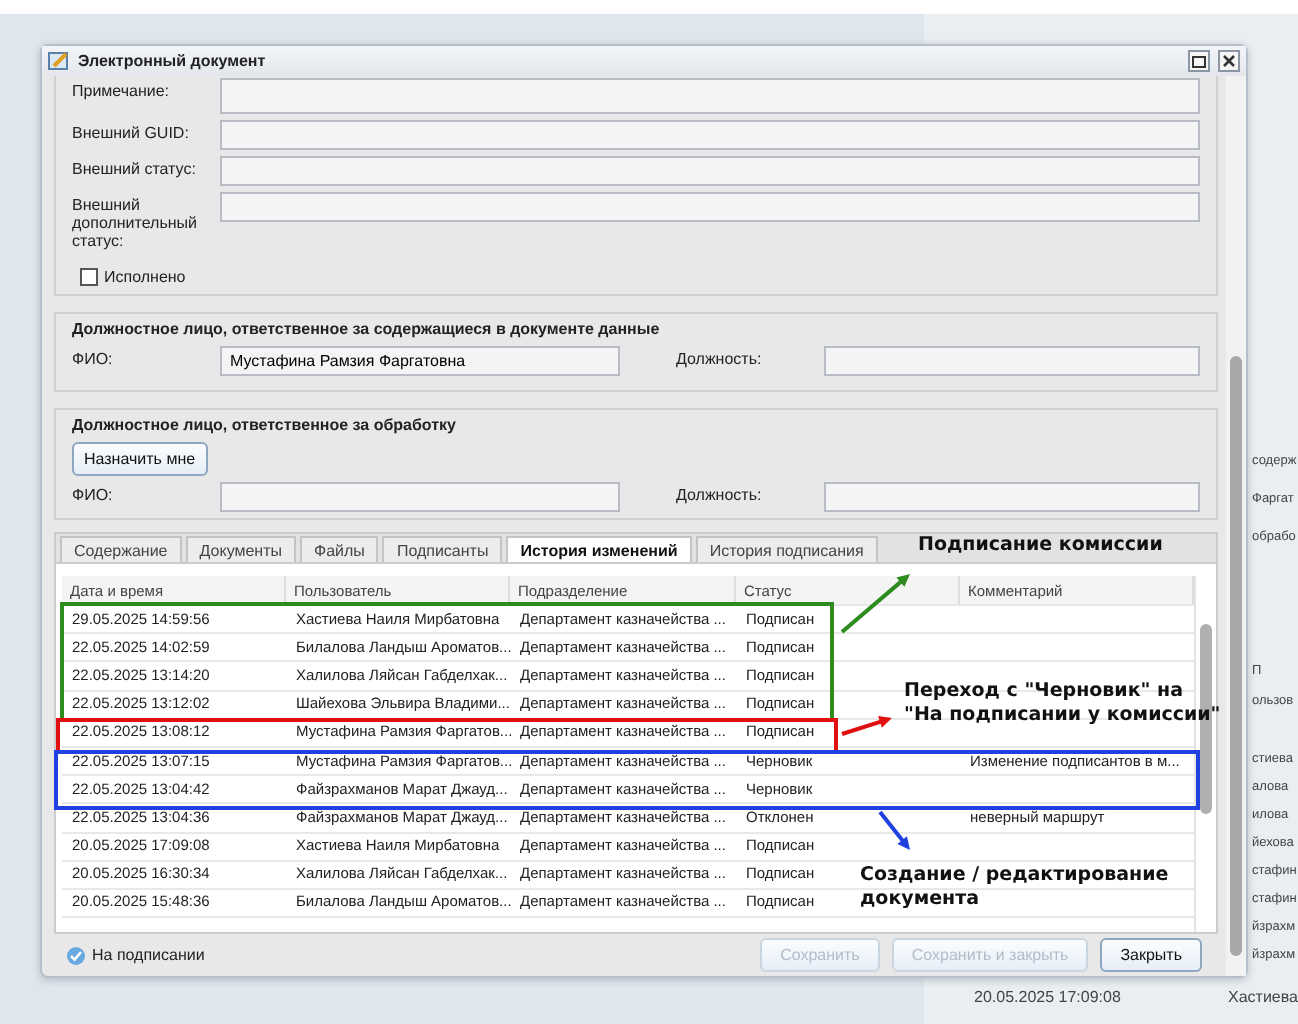  What do you see at coordinates (786, 549) in the screenshot?
I see `tab: История подписания` at bounding box center [786, 549].